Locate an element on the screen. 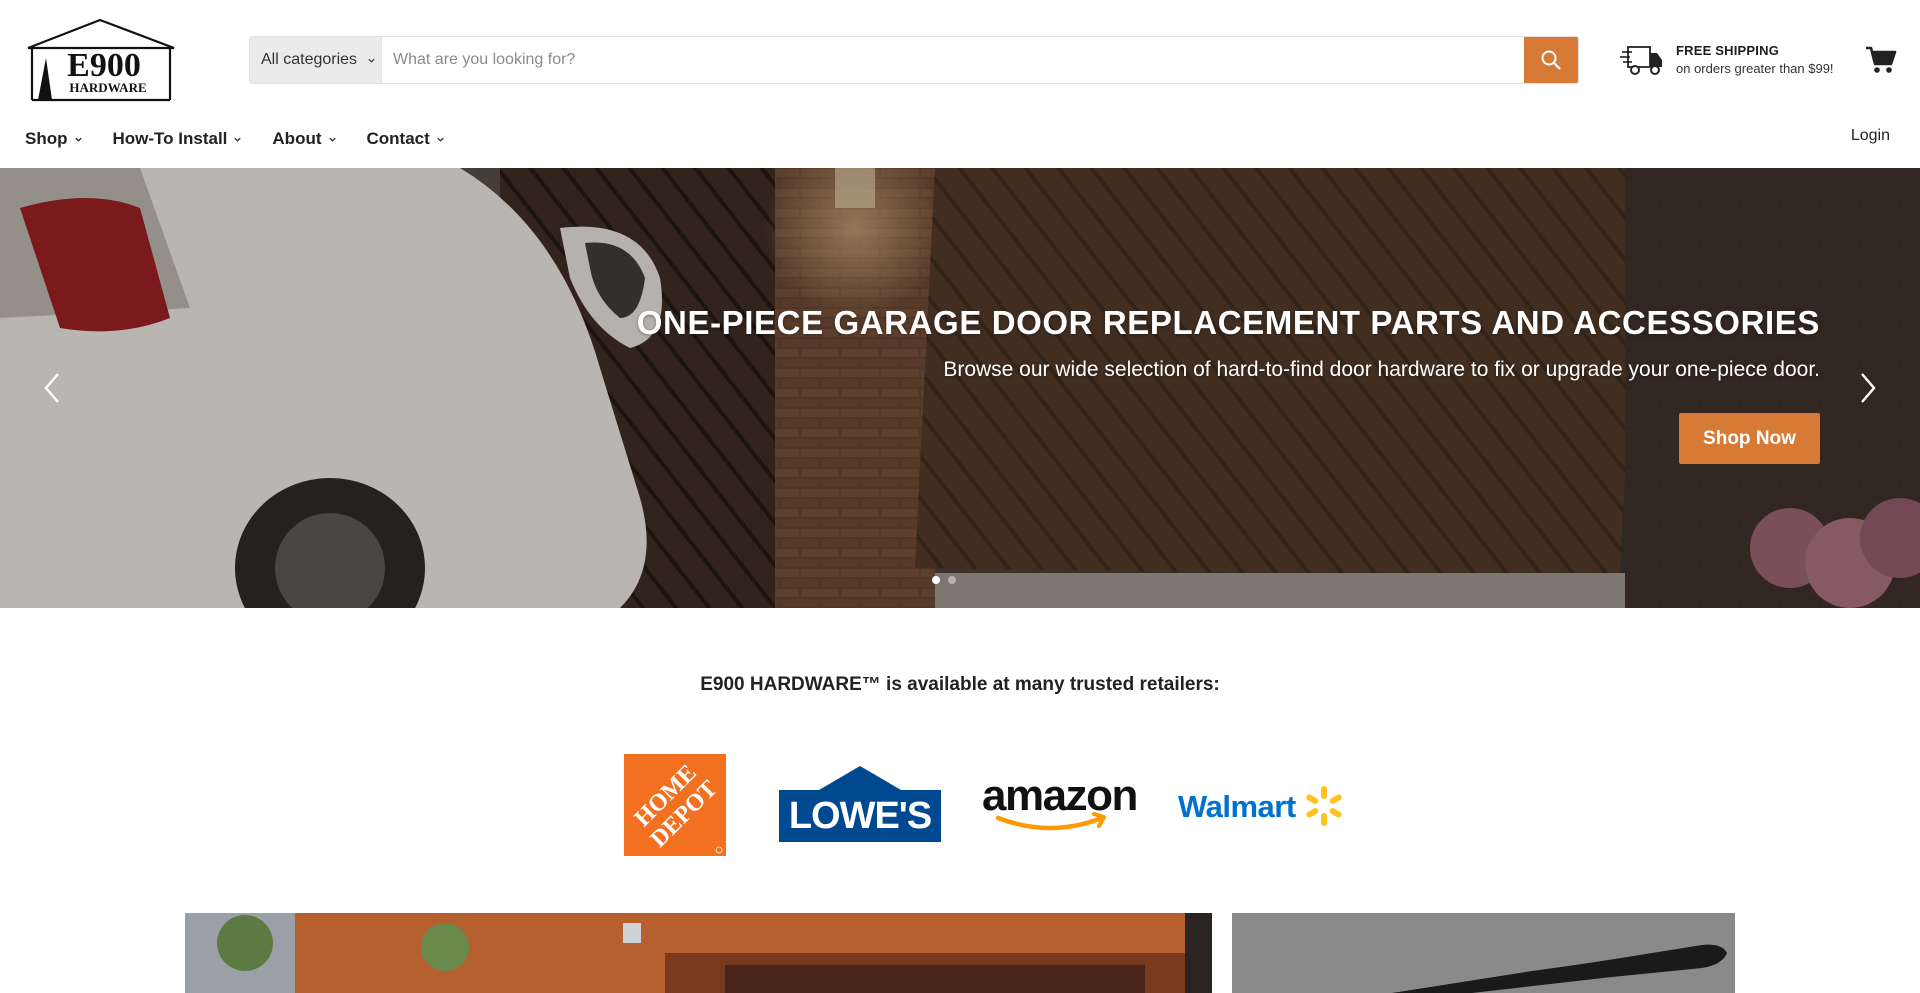  search-icon is located at coordinates (1551, 60).